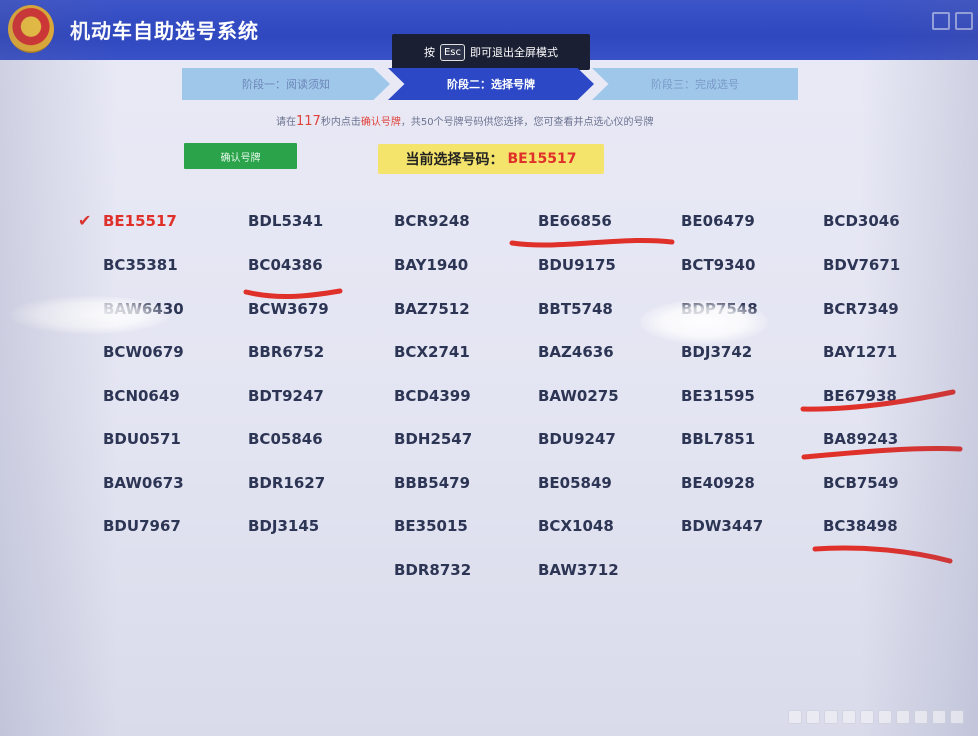 This screenshot has height=736, width=978. I want to click on plate-option: BA89243, so click(860, 439).